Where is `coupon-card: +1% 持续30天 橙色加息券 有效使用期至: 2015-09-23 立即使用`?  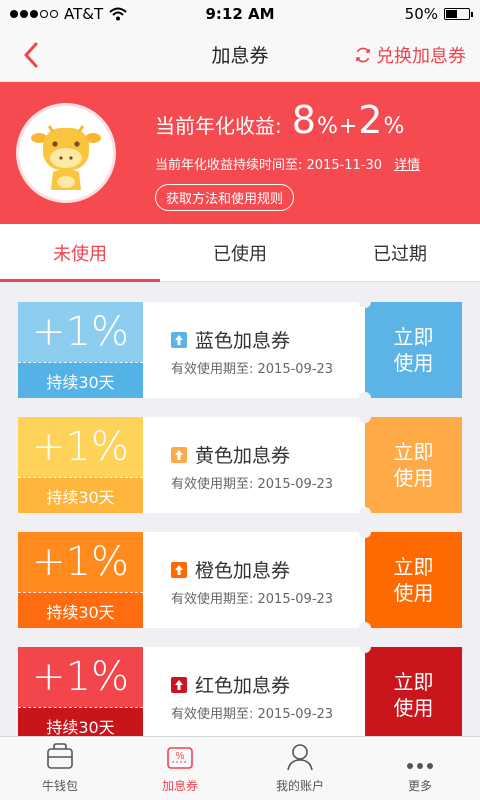
coupon-card: +1% 持续30天 橙色加息券 有效使用期至: 2015-09-23 立即使用 is located at coordinates (240, 580).